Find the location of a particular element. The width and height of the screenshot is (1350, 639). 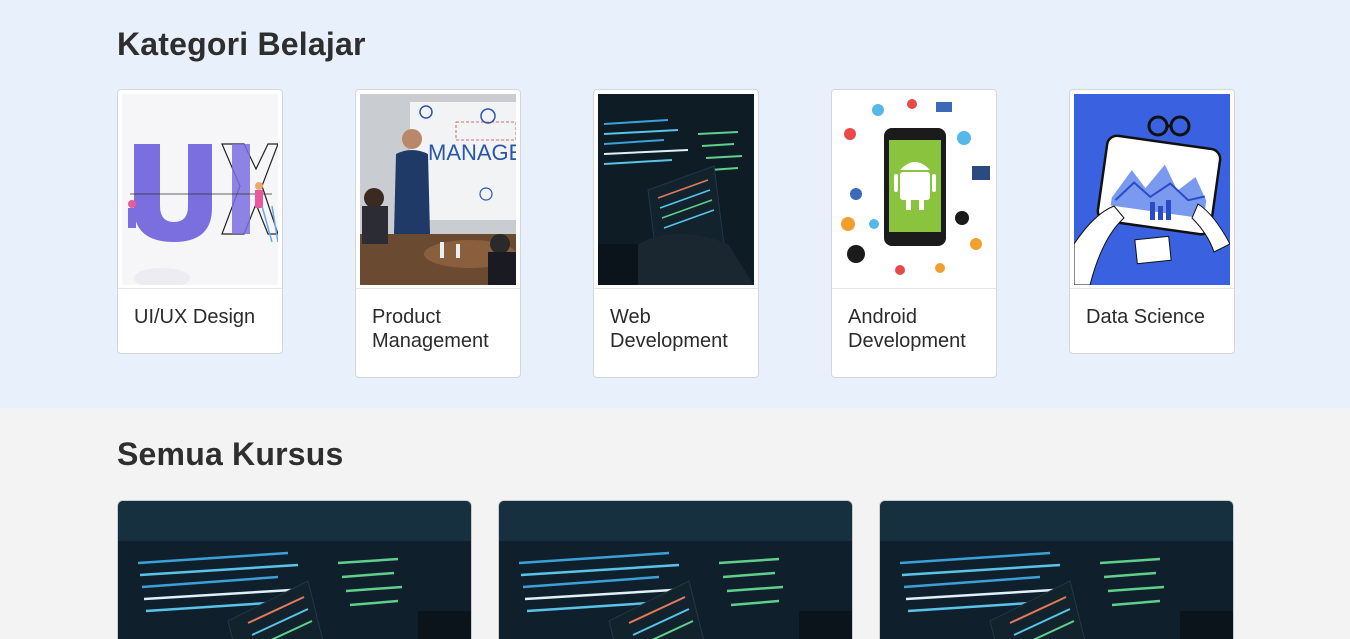

category-label: Product Management is located at coordinates (430, 329).